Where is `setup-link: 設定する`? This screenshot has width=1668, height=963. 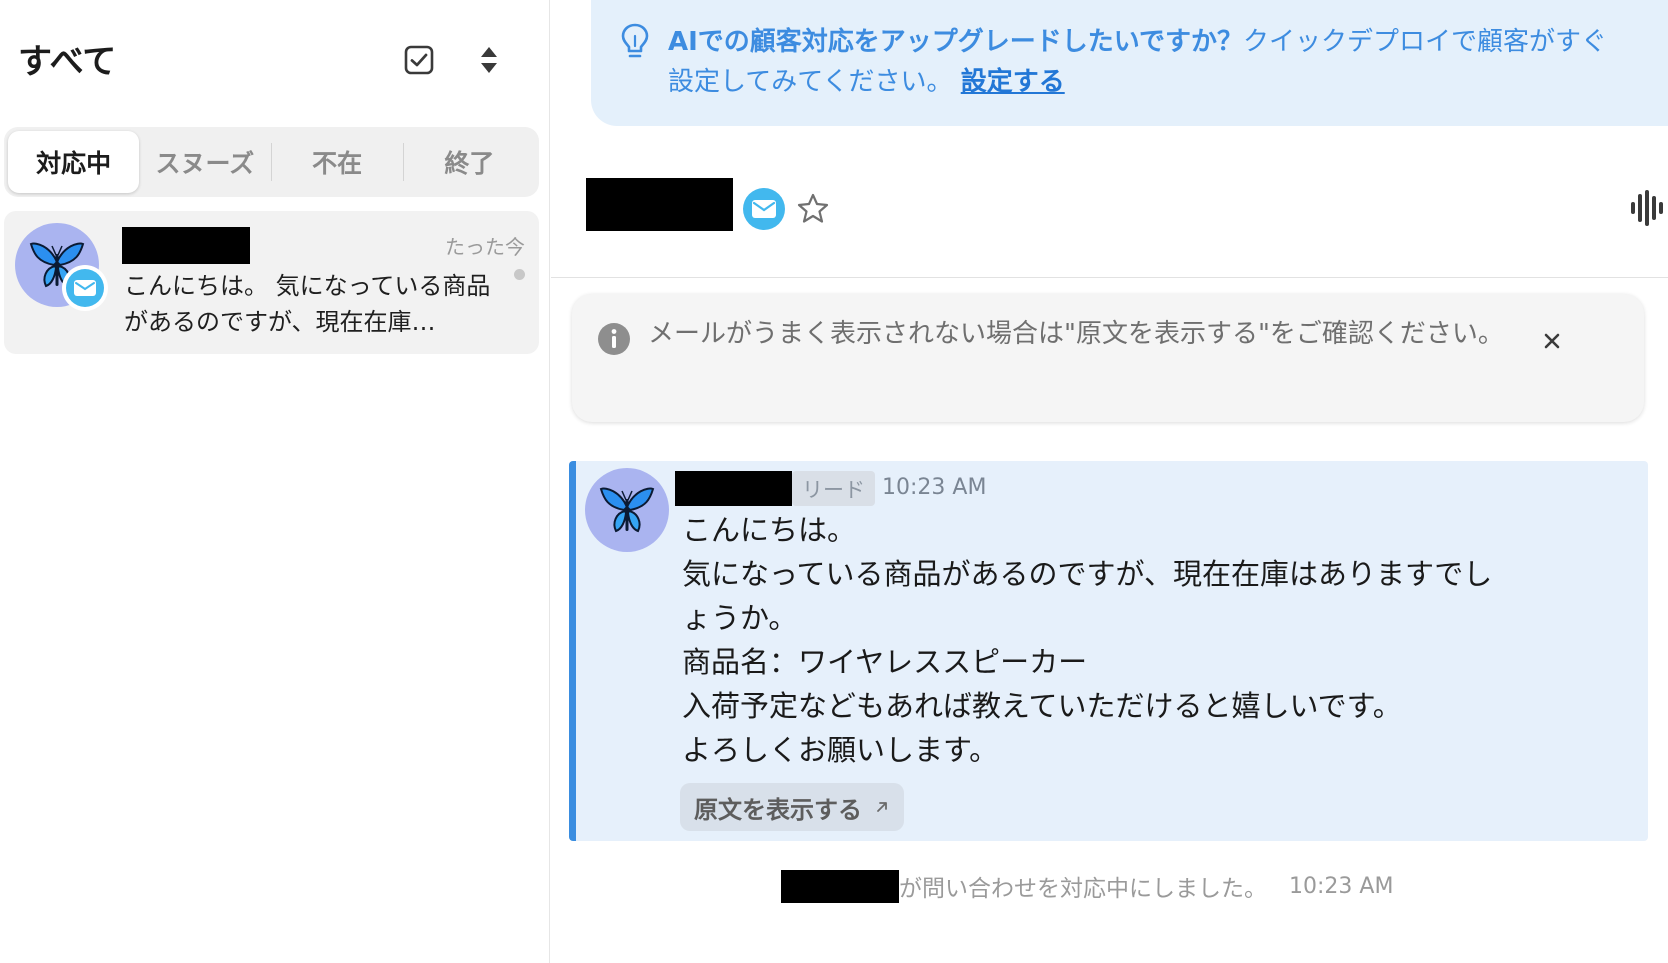 setup-link: 設定する is located at coordinates (1013, 82).